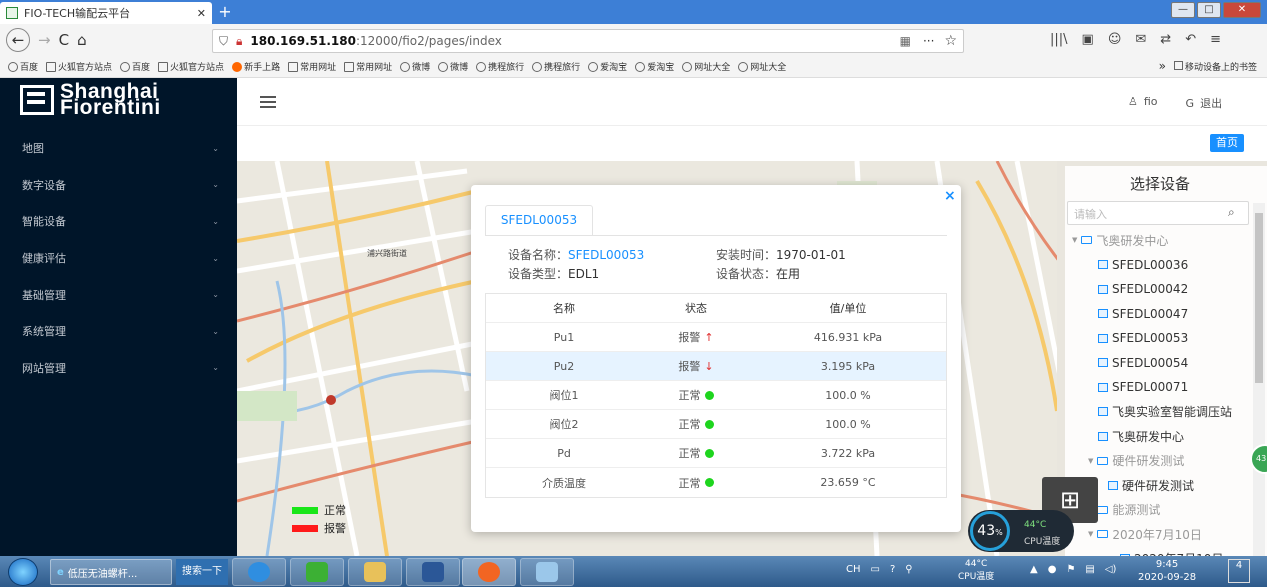 The image size is (1267, 587). I want to click on cpu-monitor-widget: 43% 44°C CPU温度, so click(1021, 531).